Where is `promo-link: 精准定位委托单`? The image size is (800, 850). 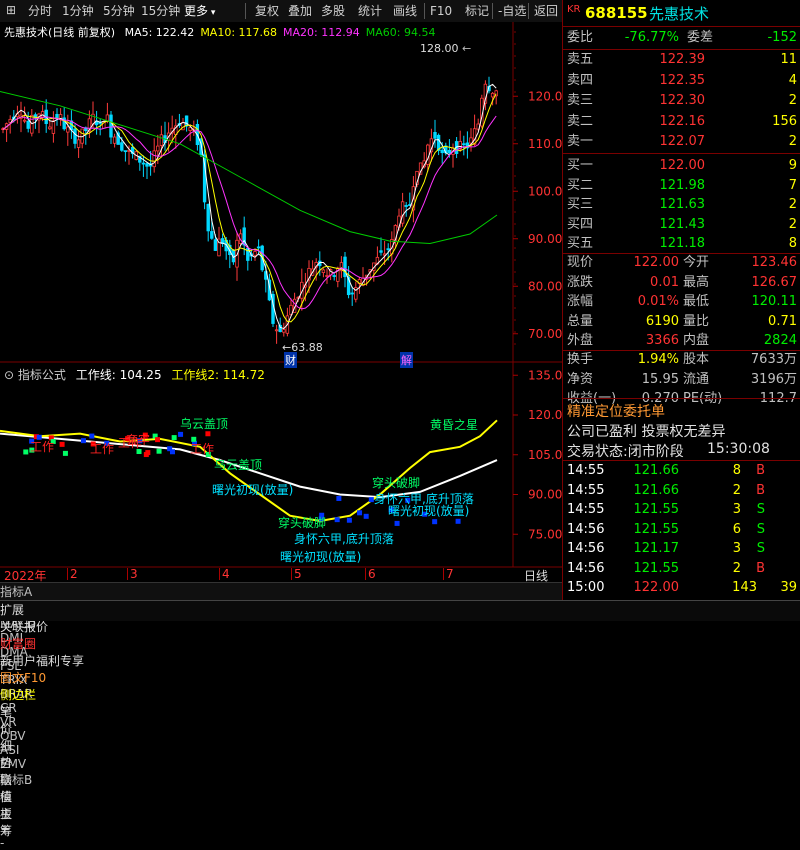
promo-link: 精准定位委托单 is located at coordinates (616, 411).